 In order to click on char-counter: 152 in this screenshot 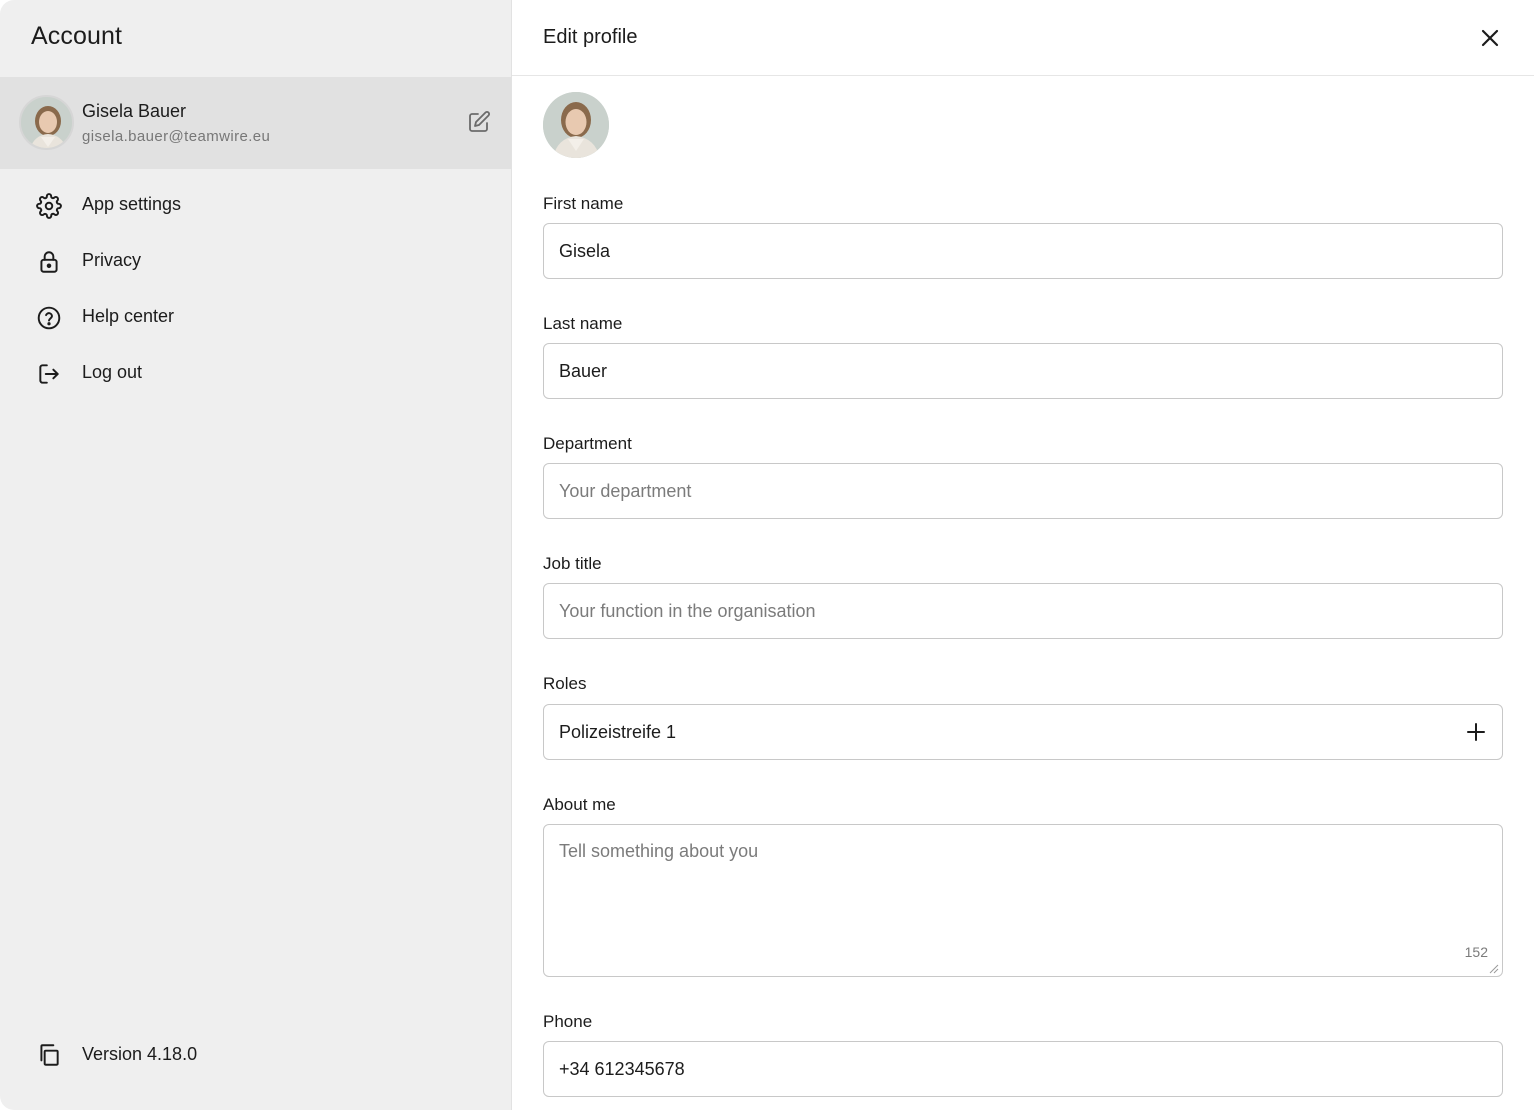, I will do `click(1476, 952)`.